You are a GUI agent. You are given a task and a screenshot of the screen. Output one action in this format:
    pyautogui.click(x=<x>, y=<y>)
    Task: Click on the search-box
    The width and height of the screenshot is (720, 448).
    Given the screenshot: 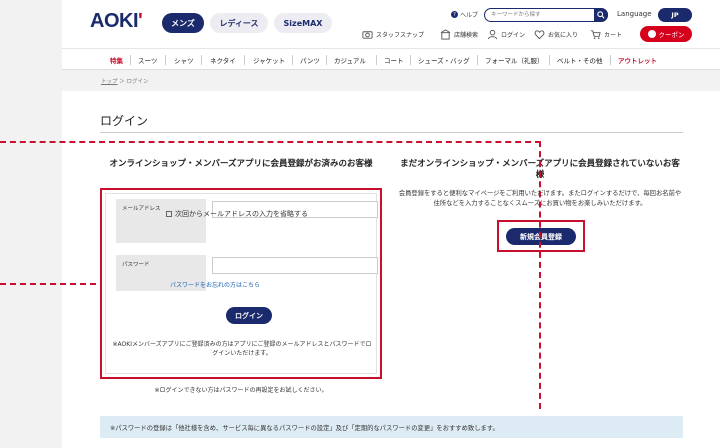 What is the action you would take?
    pyautogui.click(x=546, y=15)
    